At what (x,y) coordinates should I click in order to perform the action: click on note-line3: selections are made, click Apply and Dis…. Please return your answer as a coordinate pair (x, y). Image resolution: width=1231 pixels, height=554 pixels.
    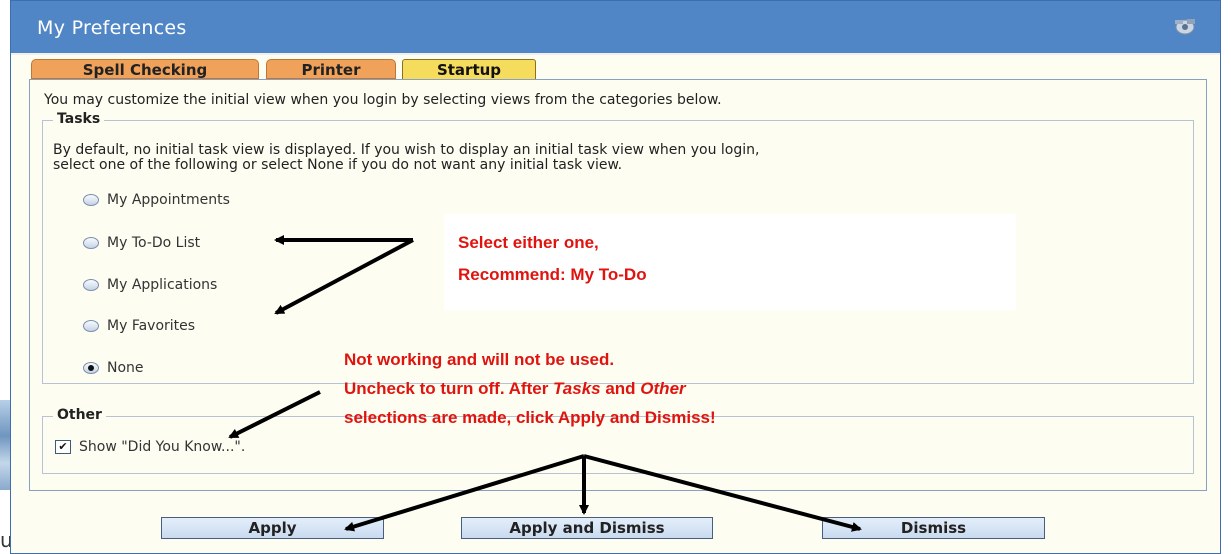
    Looking at the image, I should click on (530, 417).